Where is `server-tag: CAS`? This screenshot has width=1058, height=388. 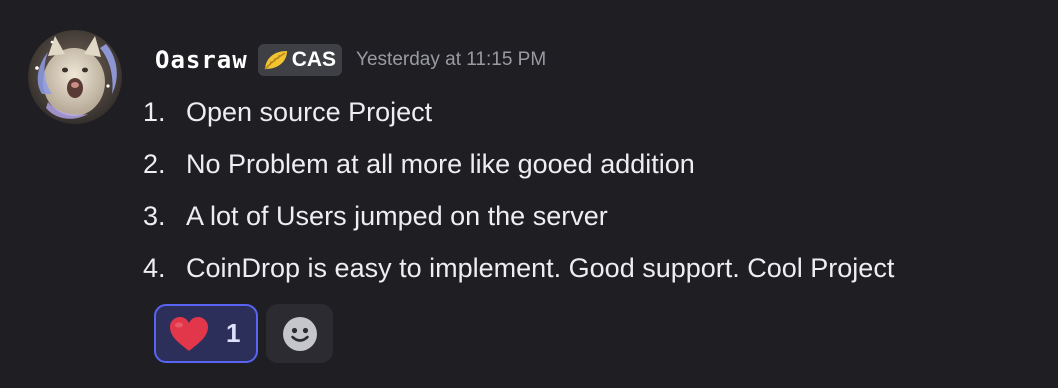
server-tag: CAS is located at coordinates (300, 60).